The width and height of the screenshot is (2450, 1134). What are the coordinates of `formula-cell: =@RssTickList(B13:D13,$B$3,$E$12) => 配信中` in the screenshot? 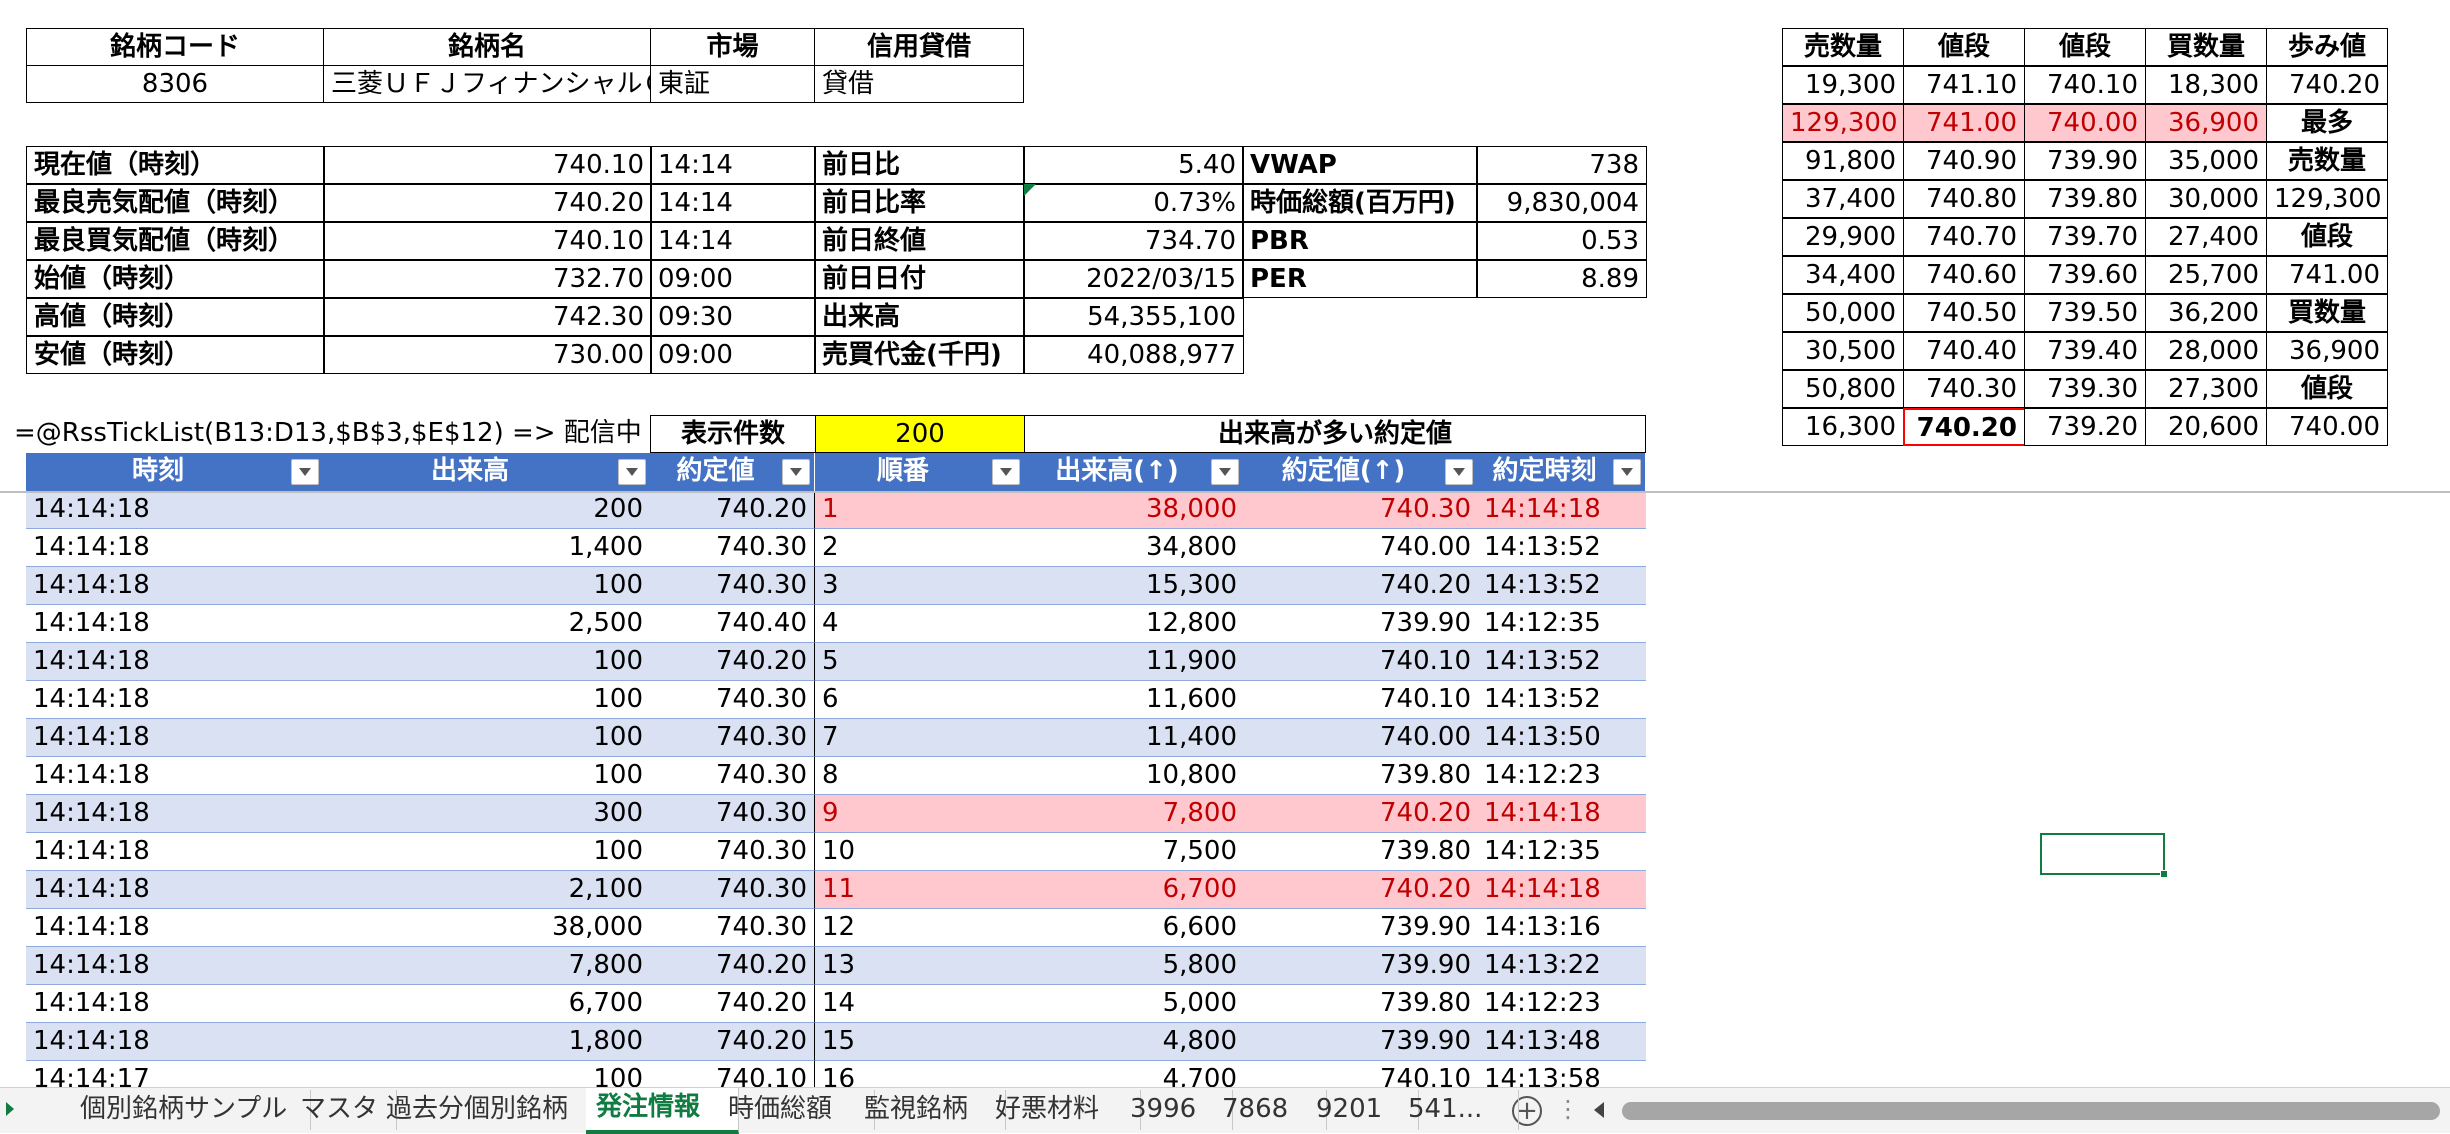 It's located at (330, 434).